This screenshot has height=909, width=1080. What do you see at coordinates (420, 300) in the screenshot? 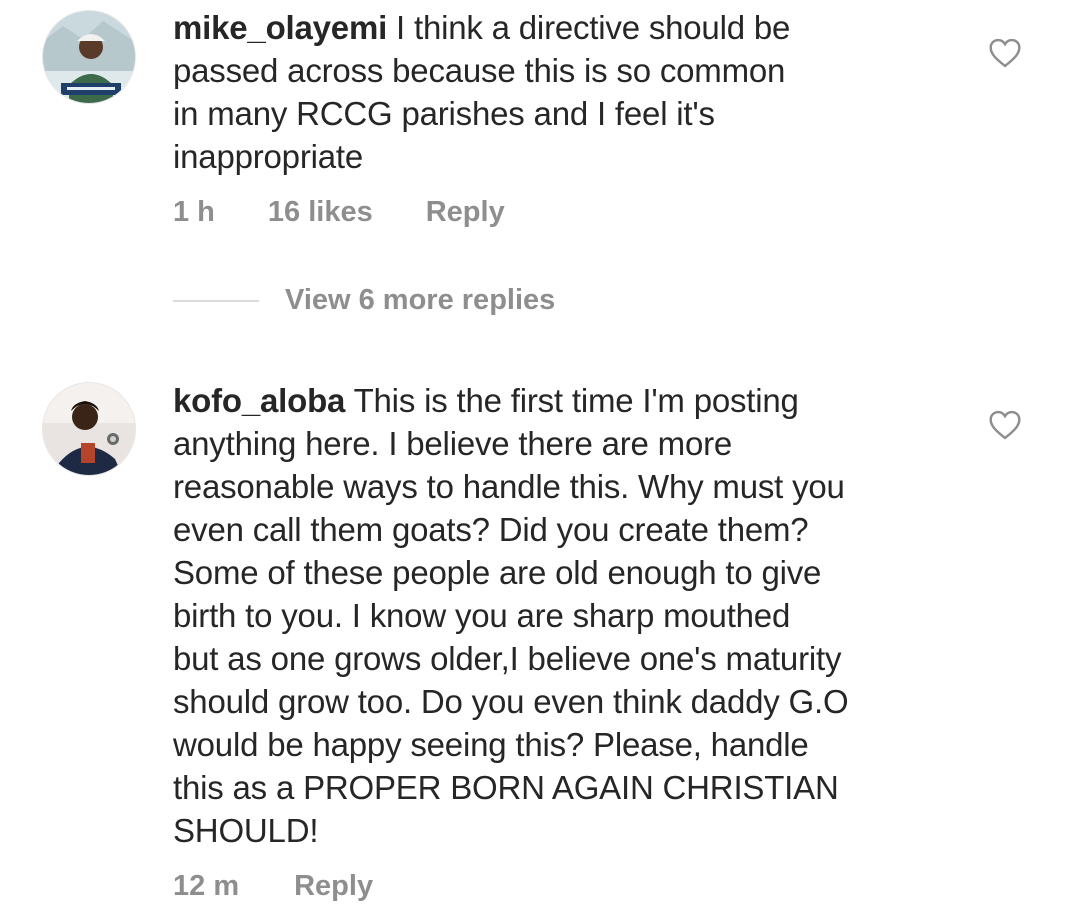
I see `view-replies-label: View 6 more replies` at bounding box center [420, 300].